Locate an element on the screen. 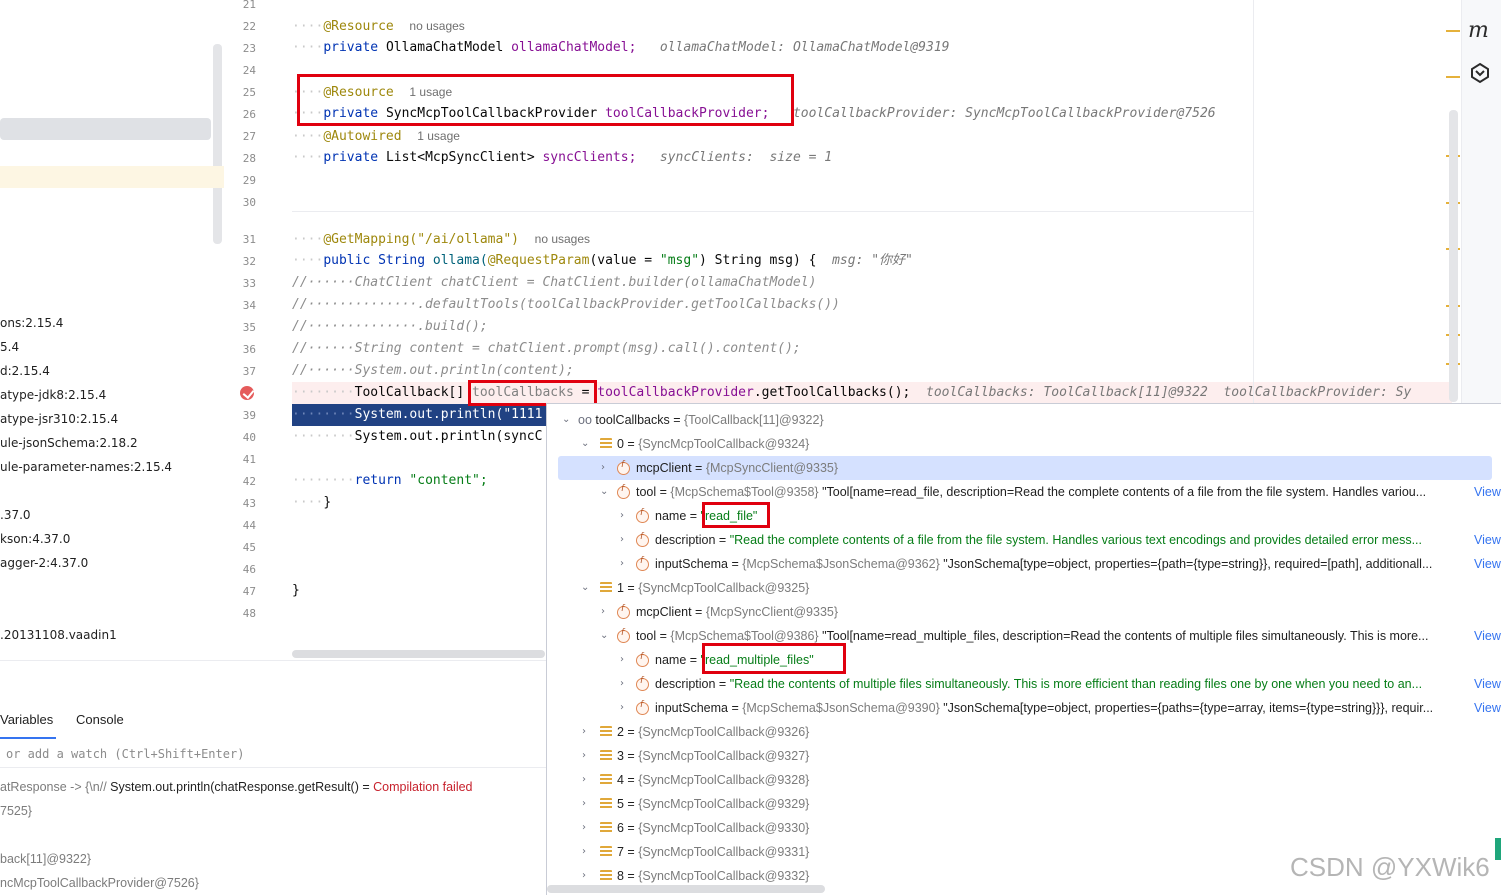  popup-field-name: 1 is located at coordinates (620, 588).